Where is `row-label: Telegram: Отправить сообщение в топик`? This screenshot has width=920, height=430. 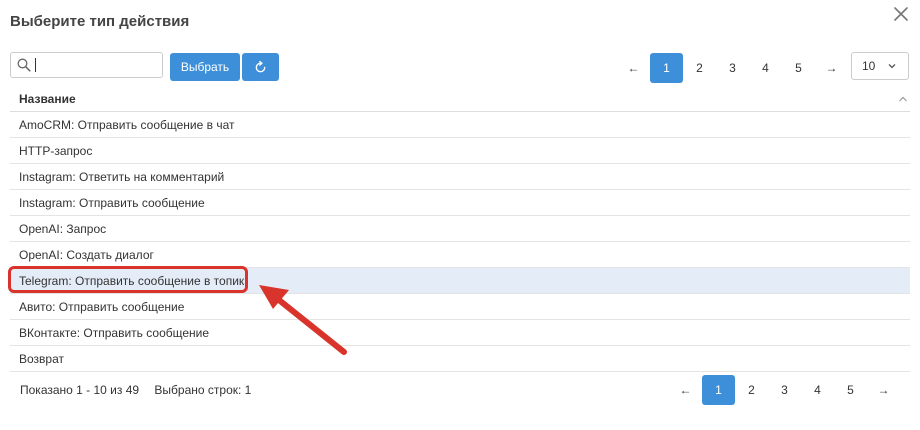 row-label: Telegram: Отправить сообщение в топик is located at coordinates (132, 280).